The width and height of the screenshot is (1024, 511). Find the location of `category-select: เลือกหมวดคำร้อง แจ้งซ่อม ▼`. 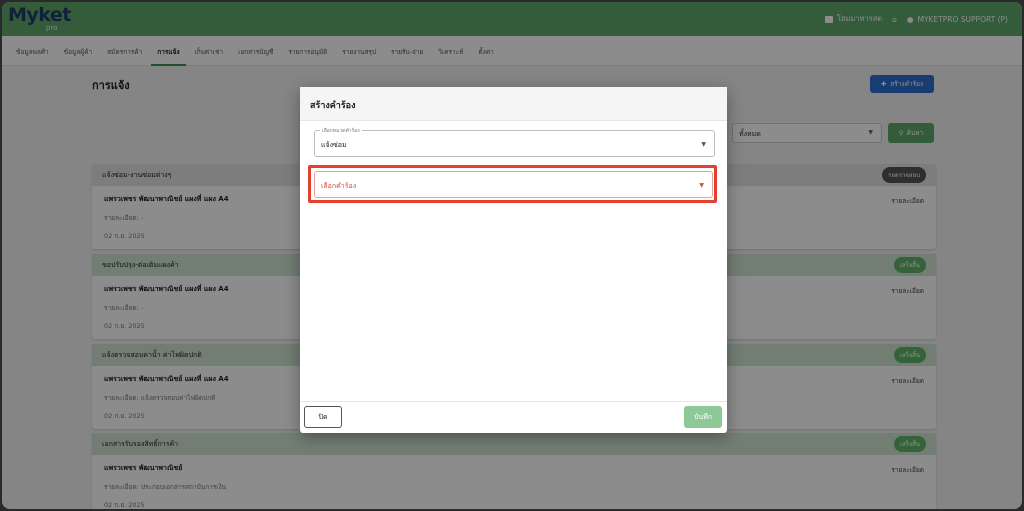

category-select: เลือกหมวดคำร้อง แจ้งซ่อม ▼ is located at coordinates (514, 142).